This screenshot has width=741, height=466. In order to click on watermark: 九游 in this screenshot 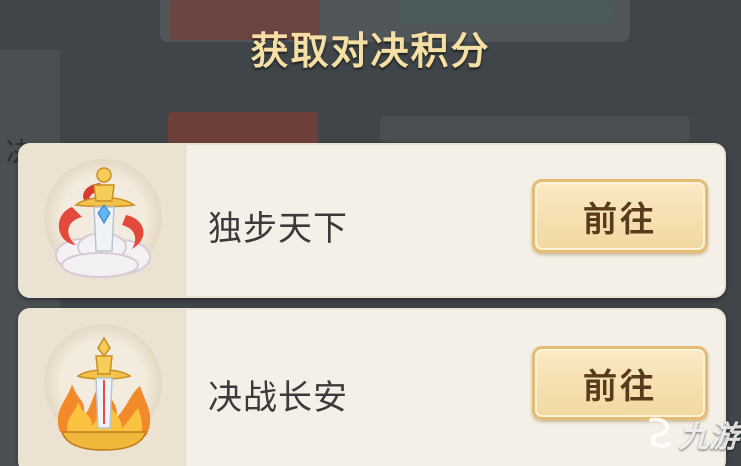, I will do `click(692, 434)`.